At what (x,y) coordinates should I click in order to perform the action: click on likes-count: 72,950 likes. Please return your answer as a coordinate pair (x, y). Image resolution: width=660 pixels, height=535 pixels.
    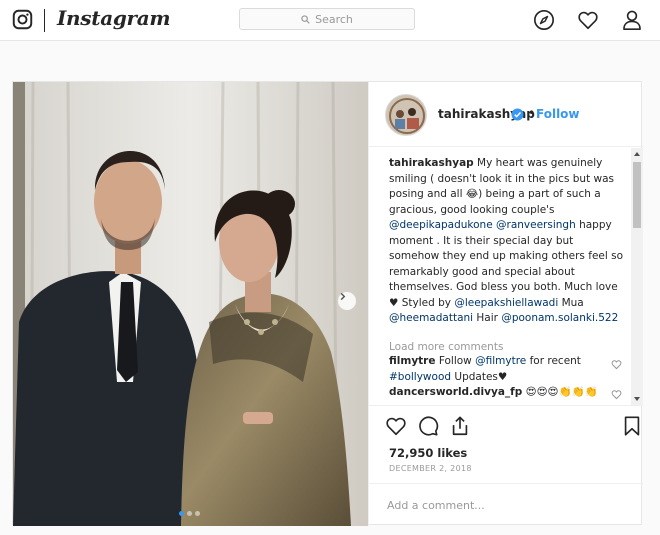
    Looking at the image, I should click on (428, 453).